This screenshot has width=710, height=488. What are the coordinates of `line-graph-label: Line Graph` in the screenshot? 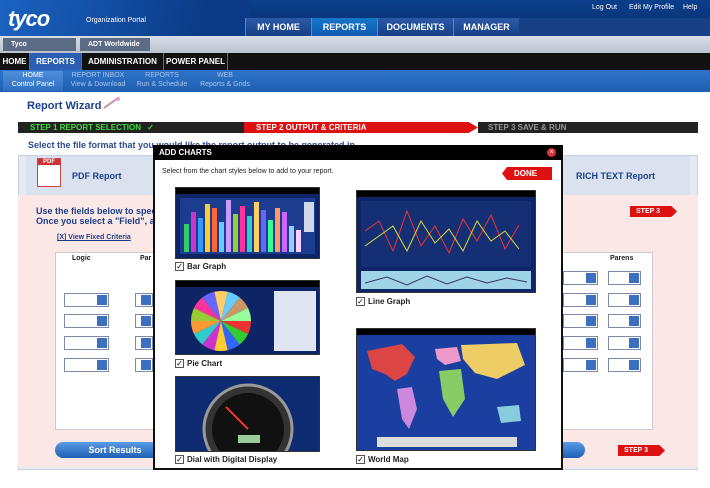 It's located at (389, 301).